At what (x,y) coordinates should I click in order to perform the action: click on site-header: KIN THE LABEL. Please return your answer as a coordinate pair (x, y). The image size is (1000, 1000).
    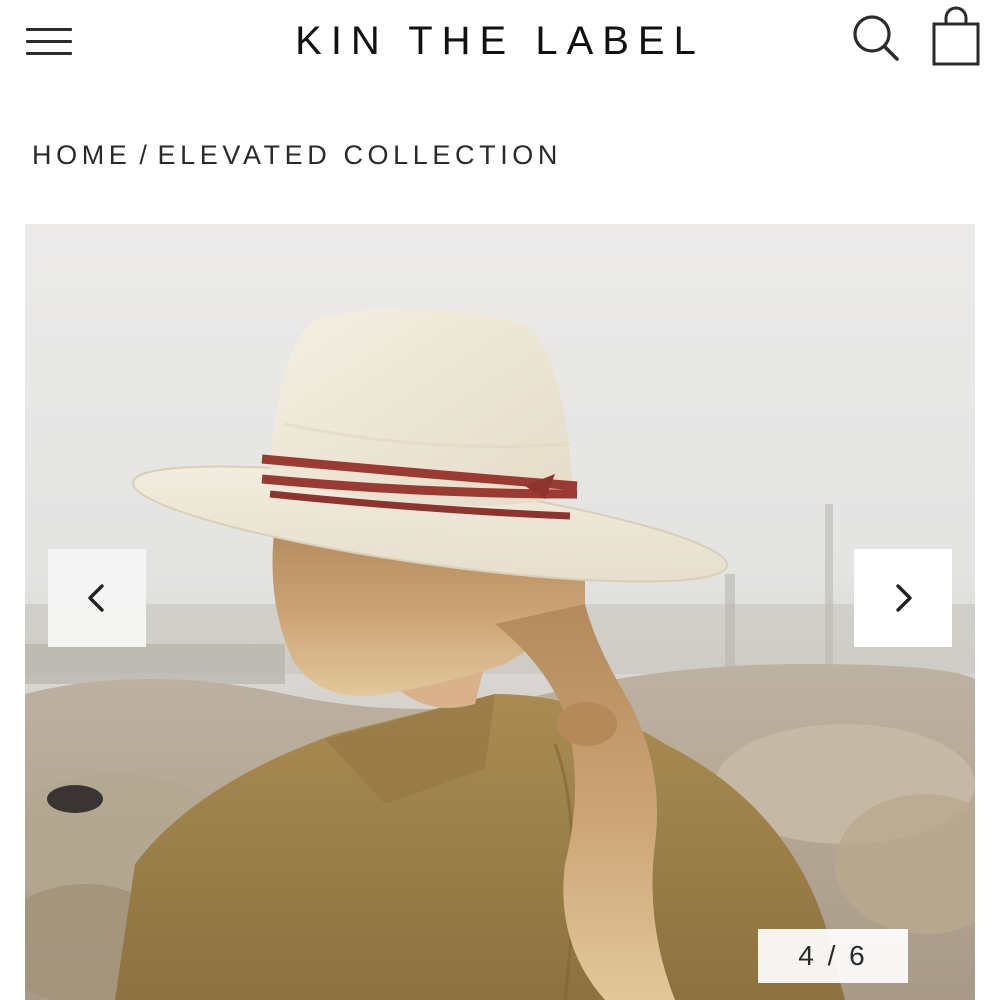
    Looking at the image, I should click on (500, 45).